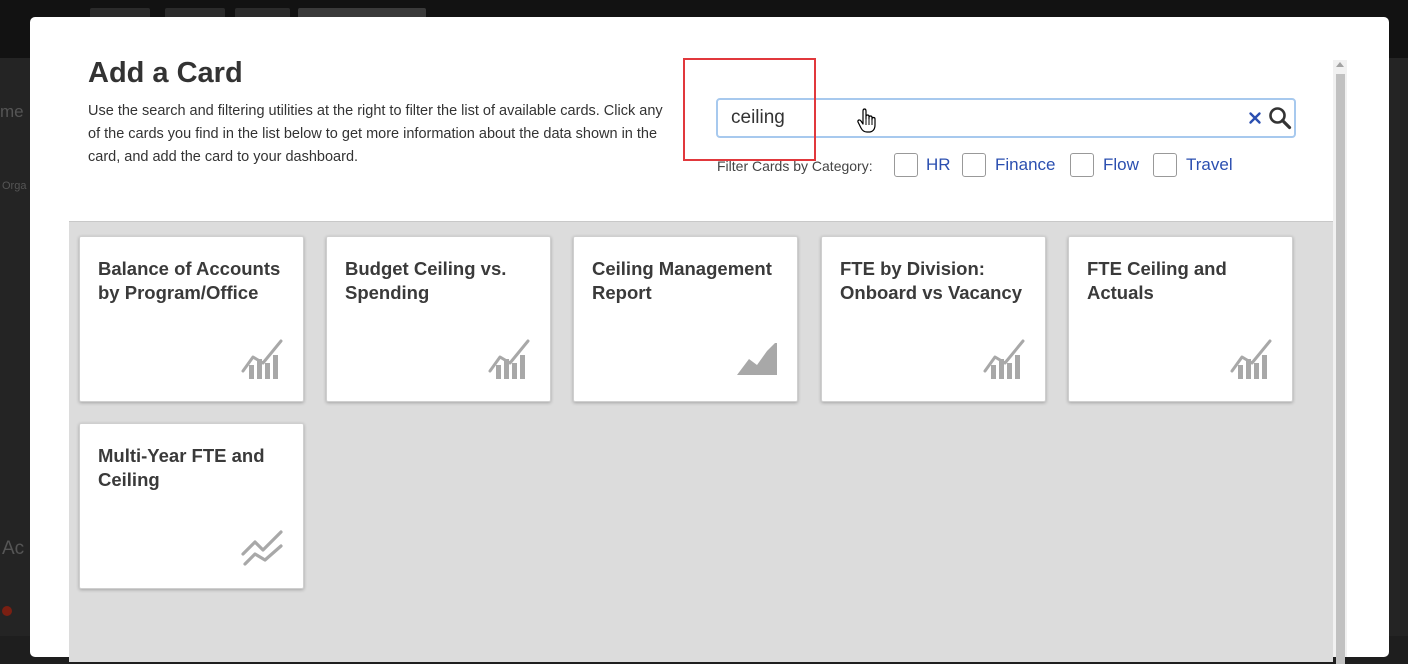  Describe the element at coordinates (1340, 369) in the screenshot. I see `scrollbar-thumb` at that location.